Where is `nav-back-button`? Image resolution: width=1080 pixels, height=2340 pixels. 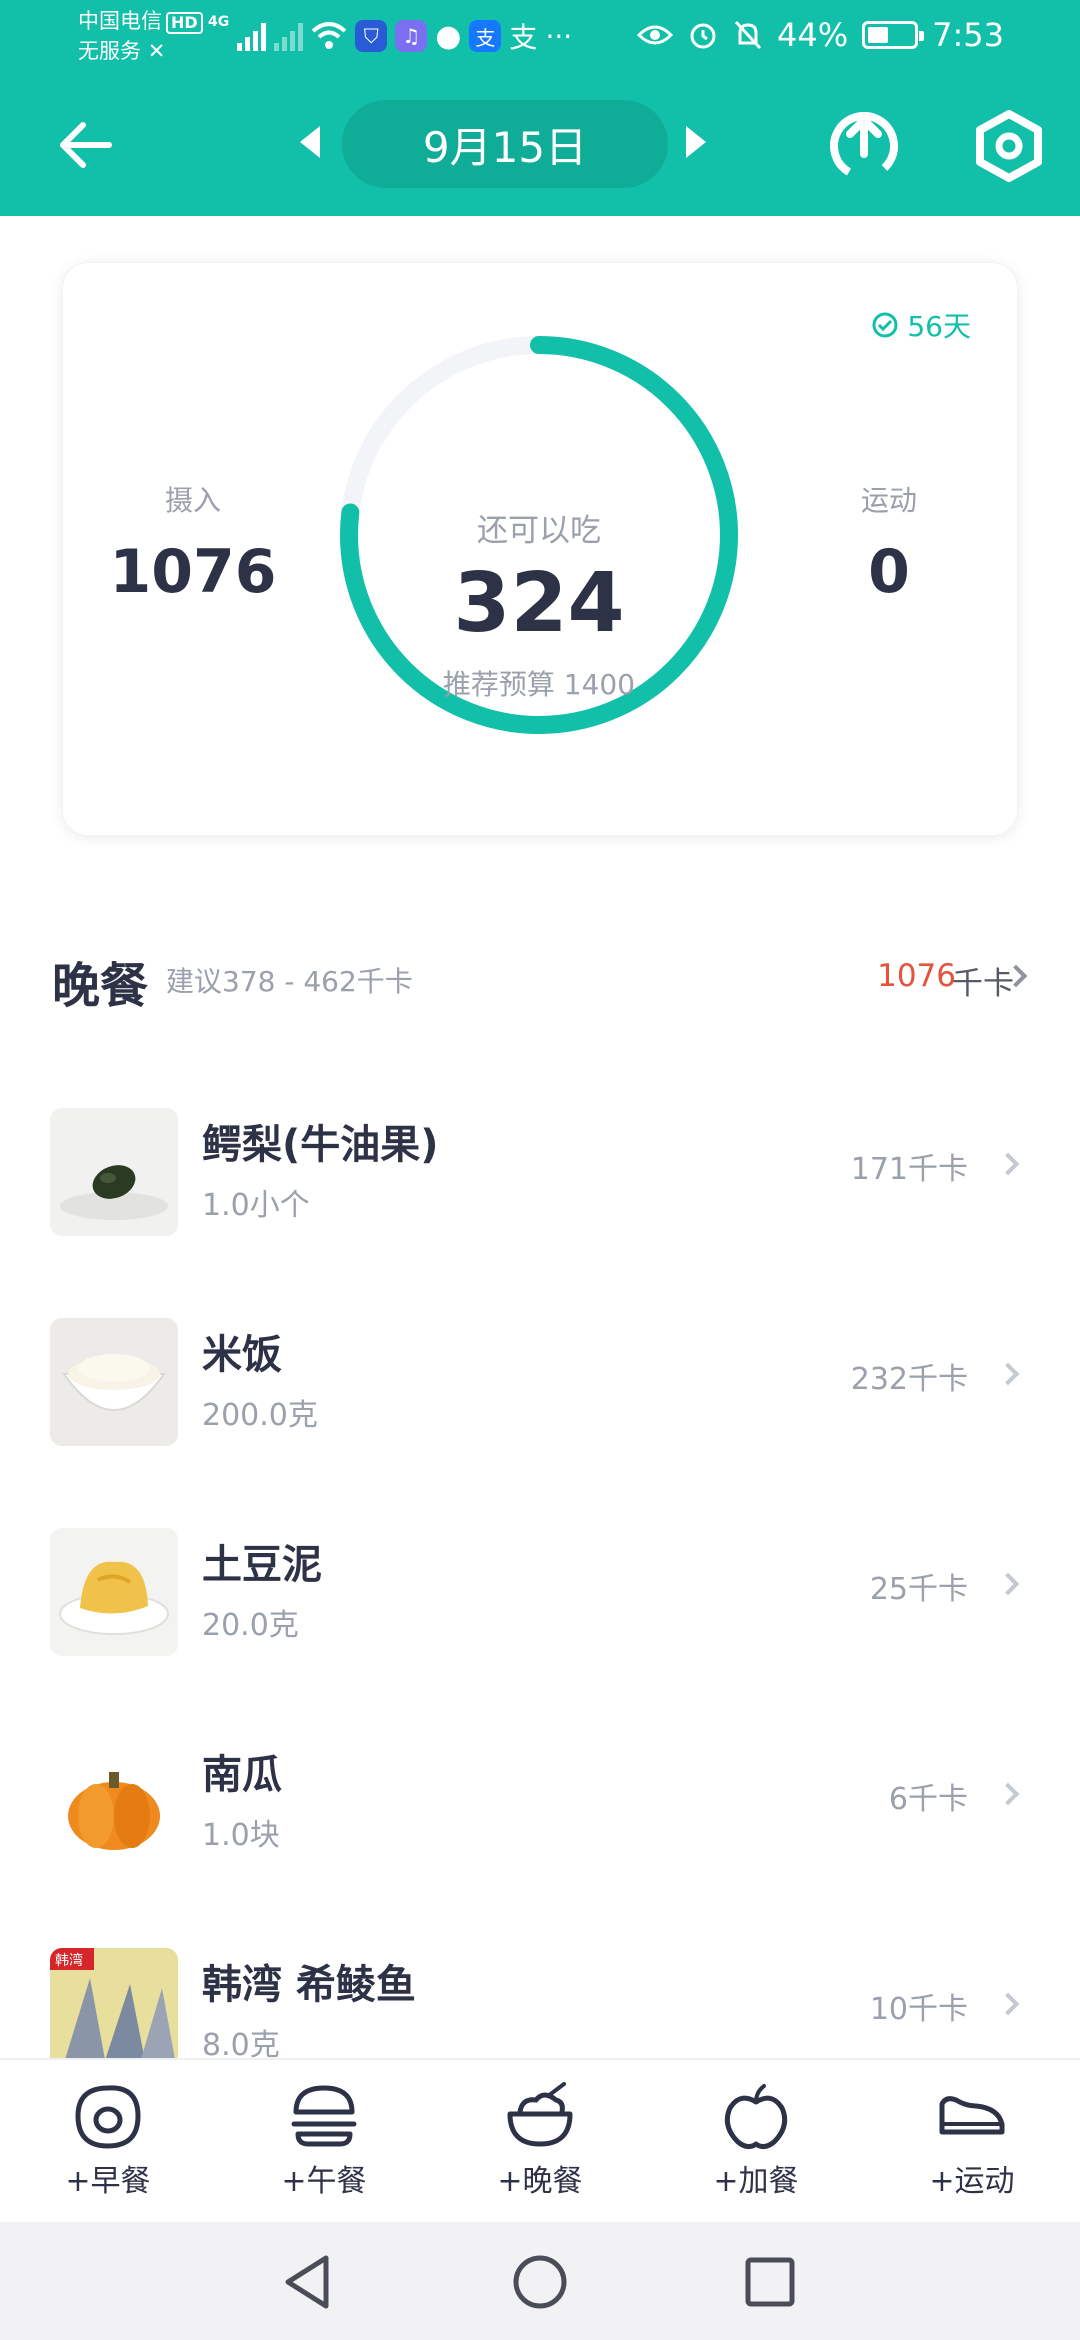 nav-back-button is located at coordinates (308, 2282).